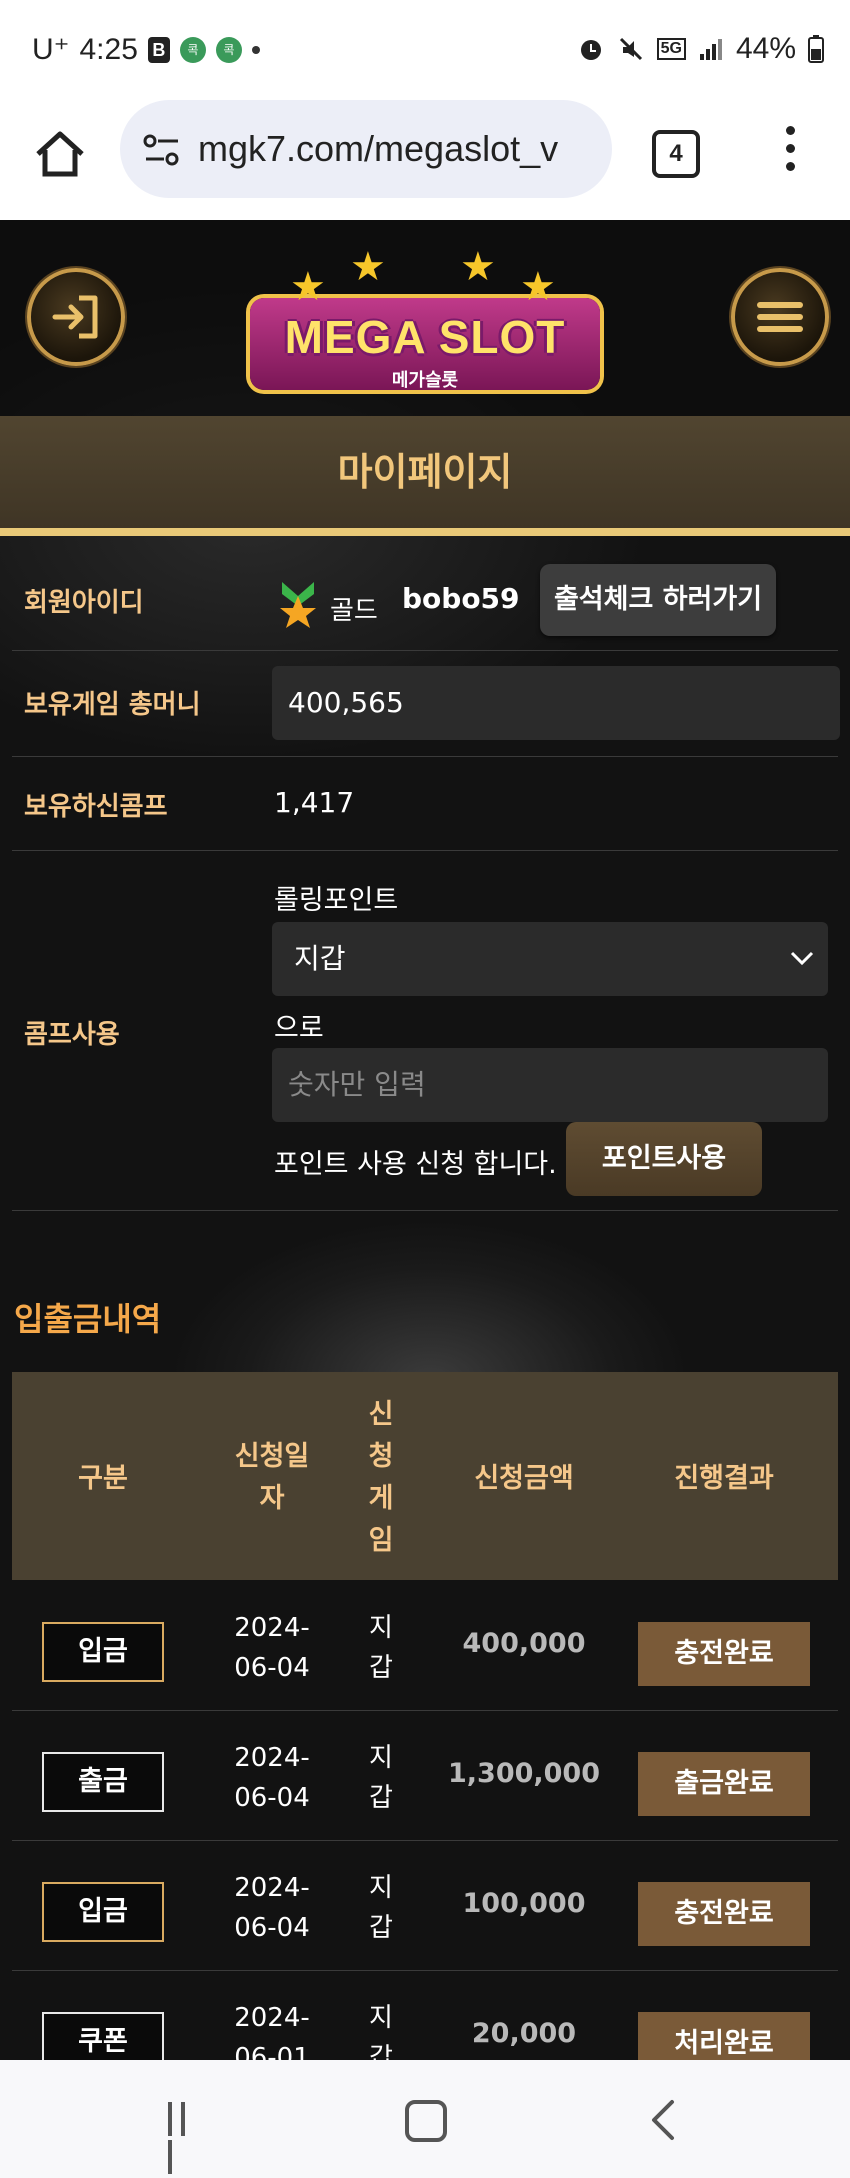 The height and width of the screenshot is (2178, 850). Describe the element at coordinates (186, 2138) in the screenshot. I see `recents-icon` at that location.